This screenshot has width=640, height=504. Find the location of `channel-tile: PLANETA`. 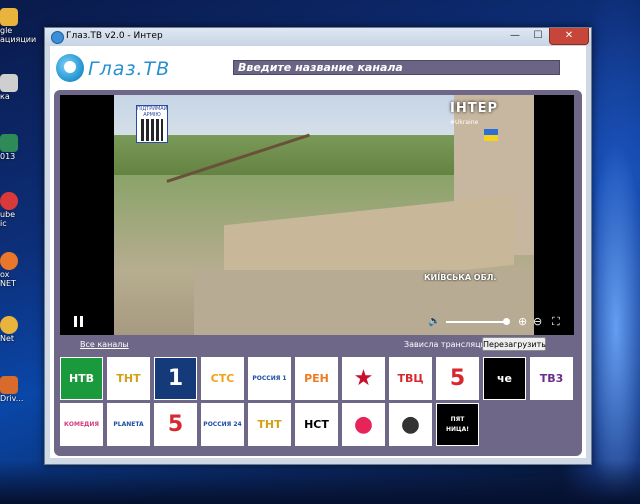

channel-tile: PLANETA is located at coordinates (128, 424).